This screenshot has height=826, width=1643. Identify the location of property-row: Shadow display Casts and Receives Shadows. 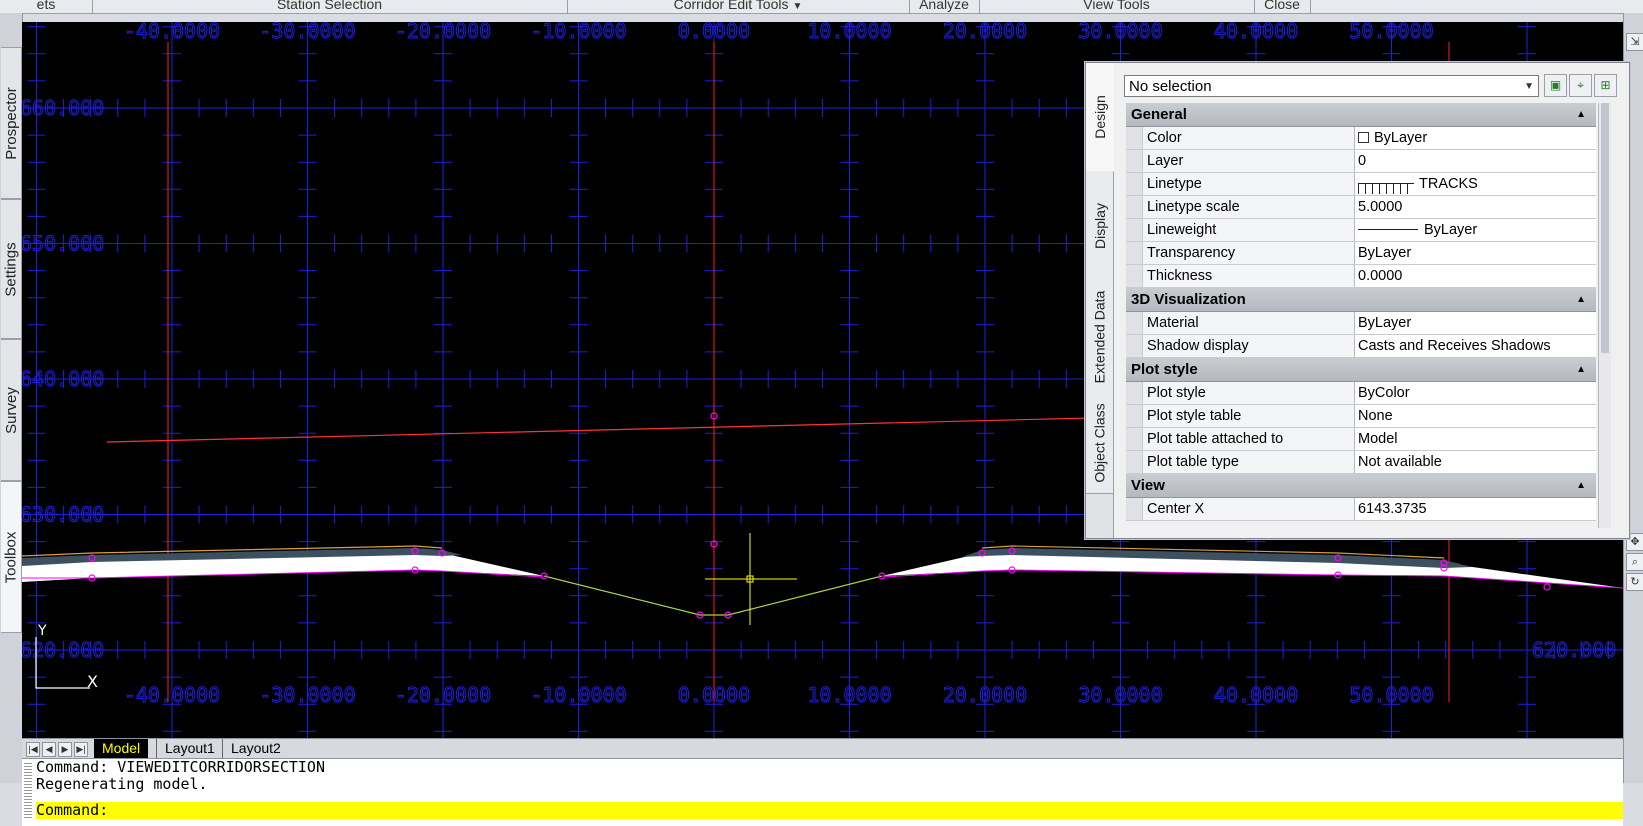
(1361, 346).